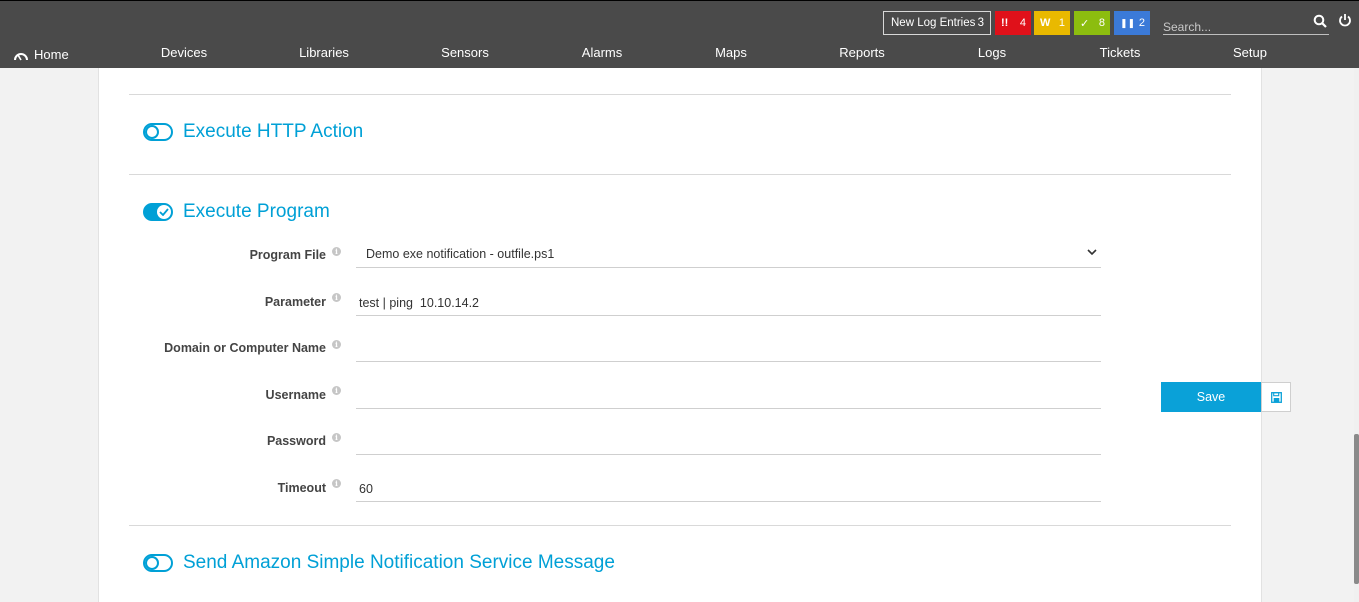 This screenshot has height=602, width=1359. Describe the element at coordinates (295, 395) in the screenshot. I see `username-label: Username` at that location.